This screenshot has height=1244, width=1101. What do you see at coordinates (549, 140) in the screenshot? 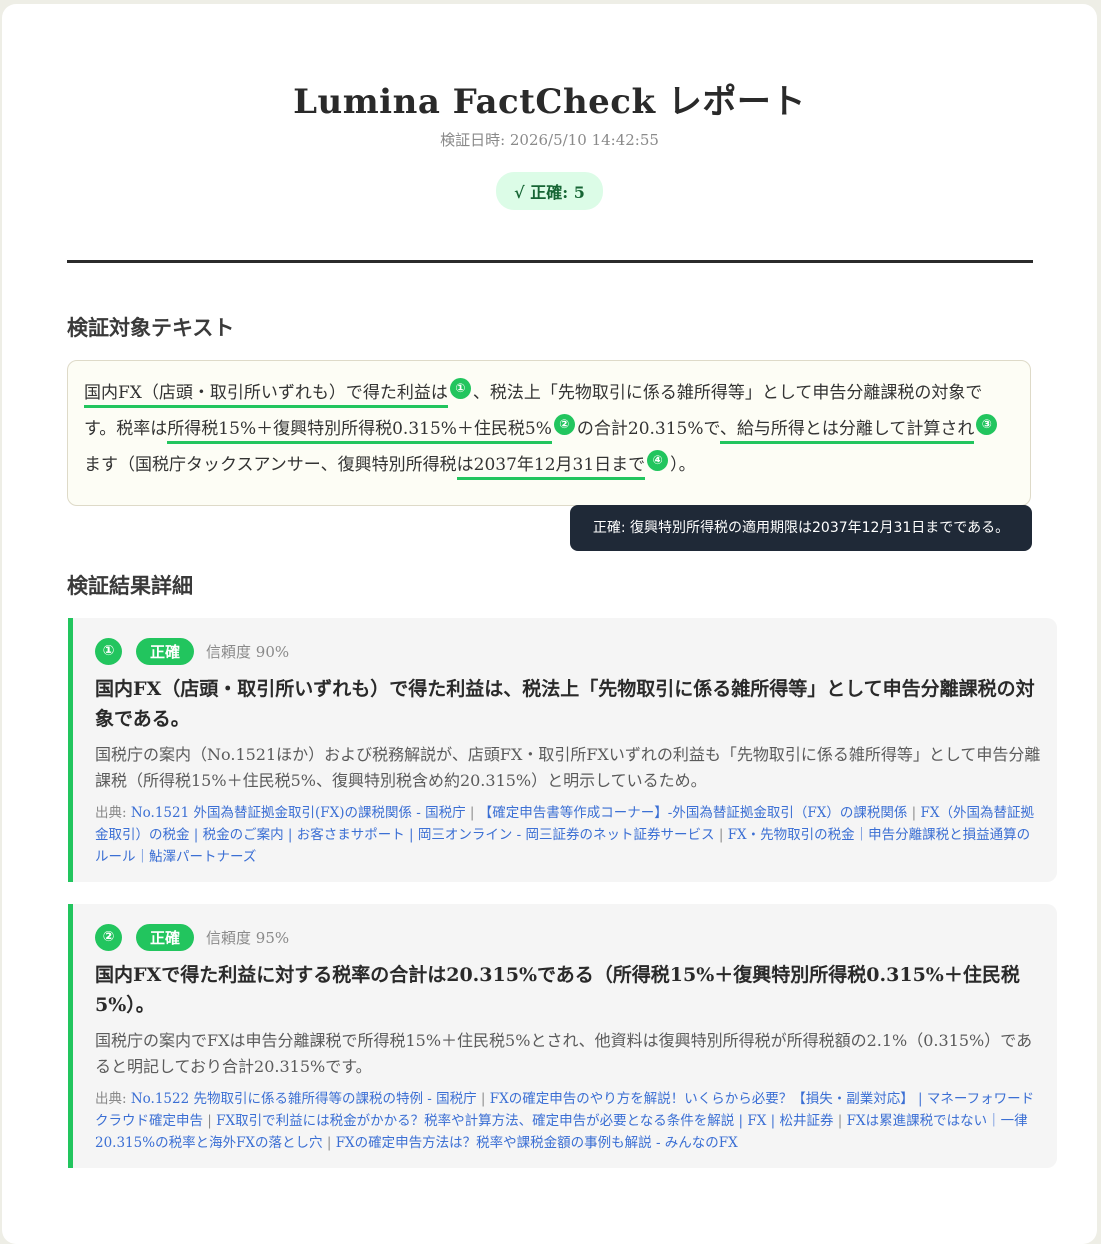
I see `verification-date: 検証日時: 2026/5/10 14:42:55` at bounding box center [549, 140].